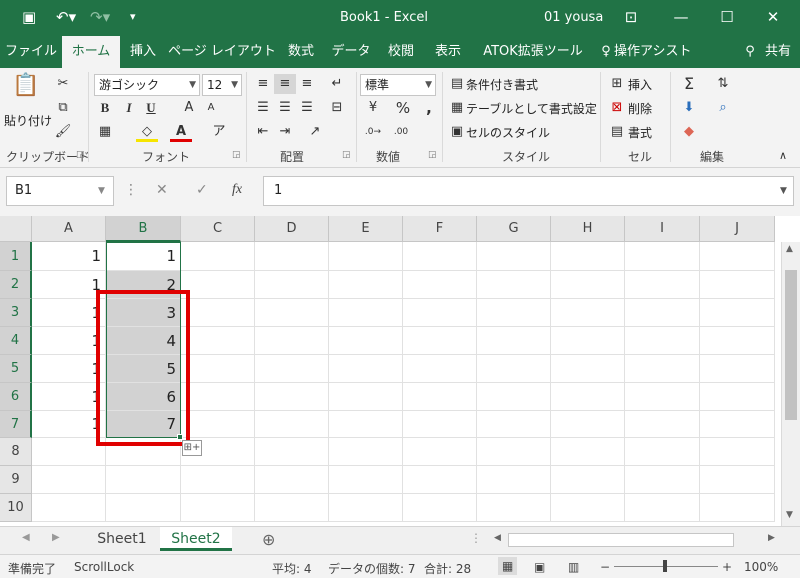  Describe the element at coordinates (69, 341) in the screenshot. I see `cell-a4: 1` at that location.